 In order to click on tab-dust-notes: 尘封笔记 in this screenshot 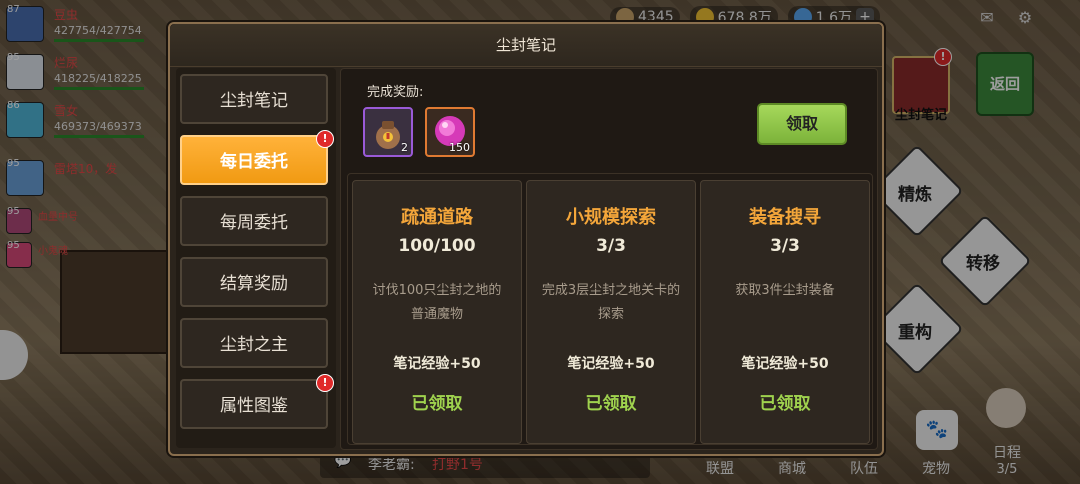, I will do `click(254, 99)`.